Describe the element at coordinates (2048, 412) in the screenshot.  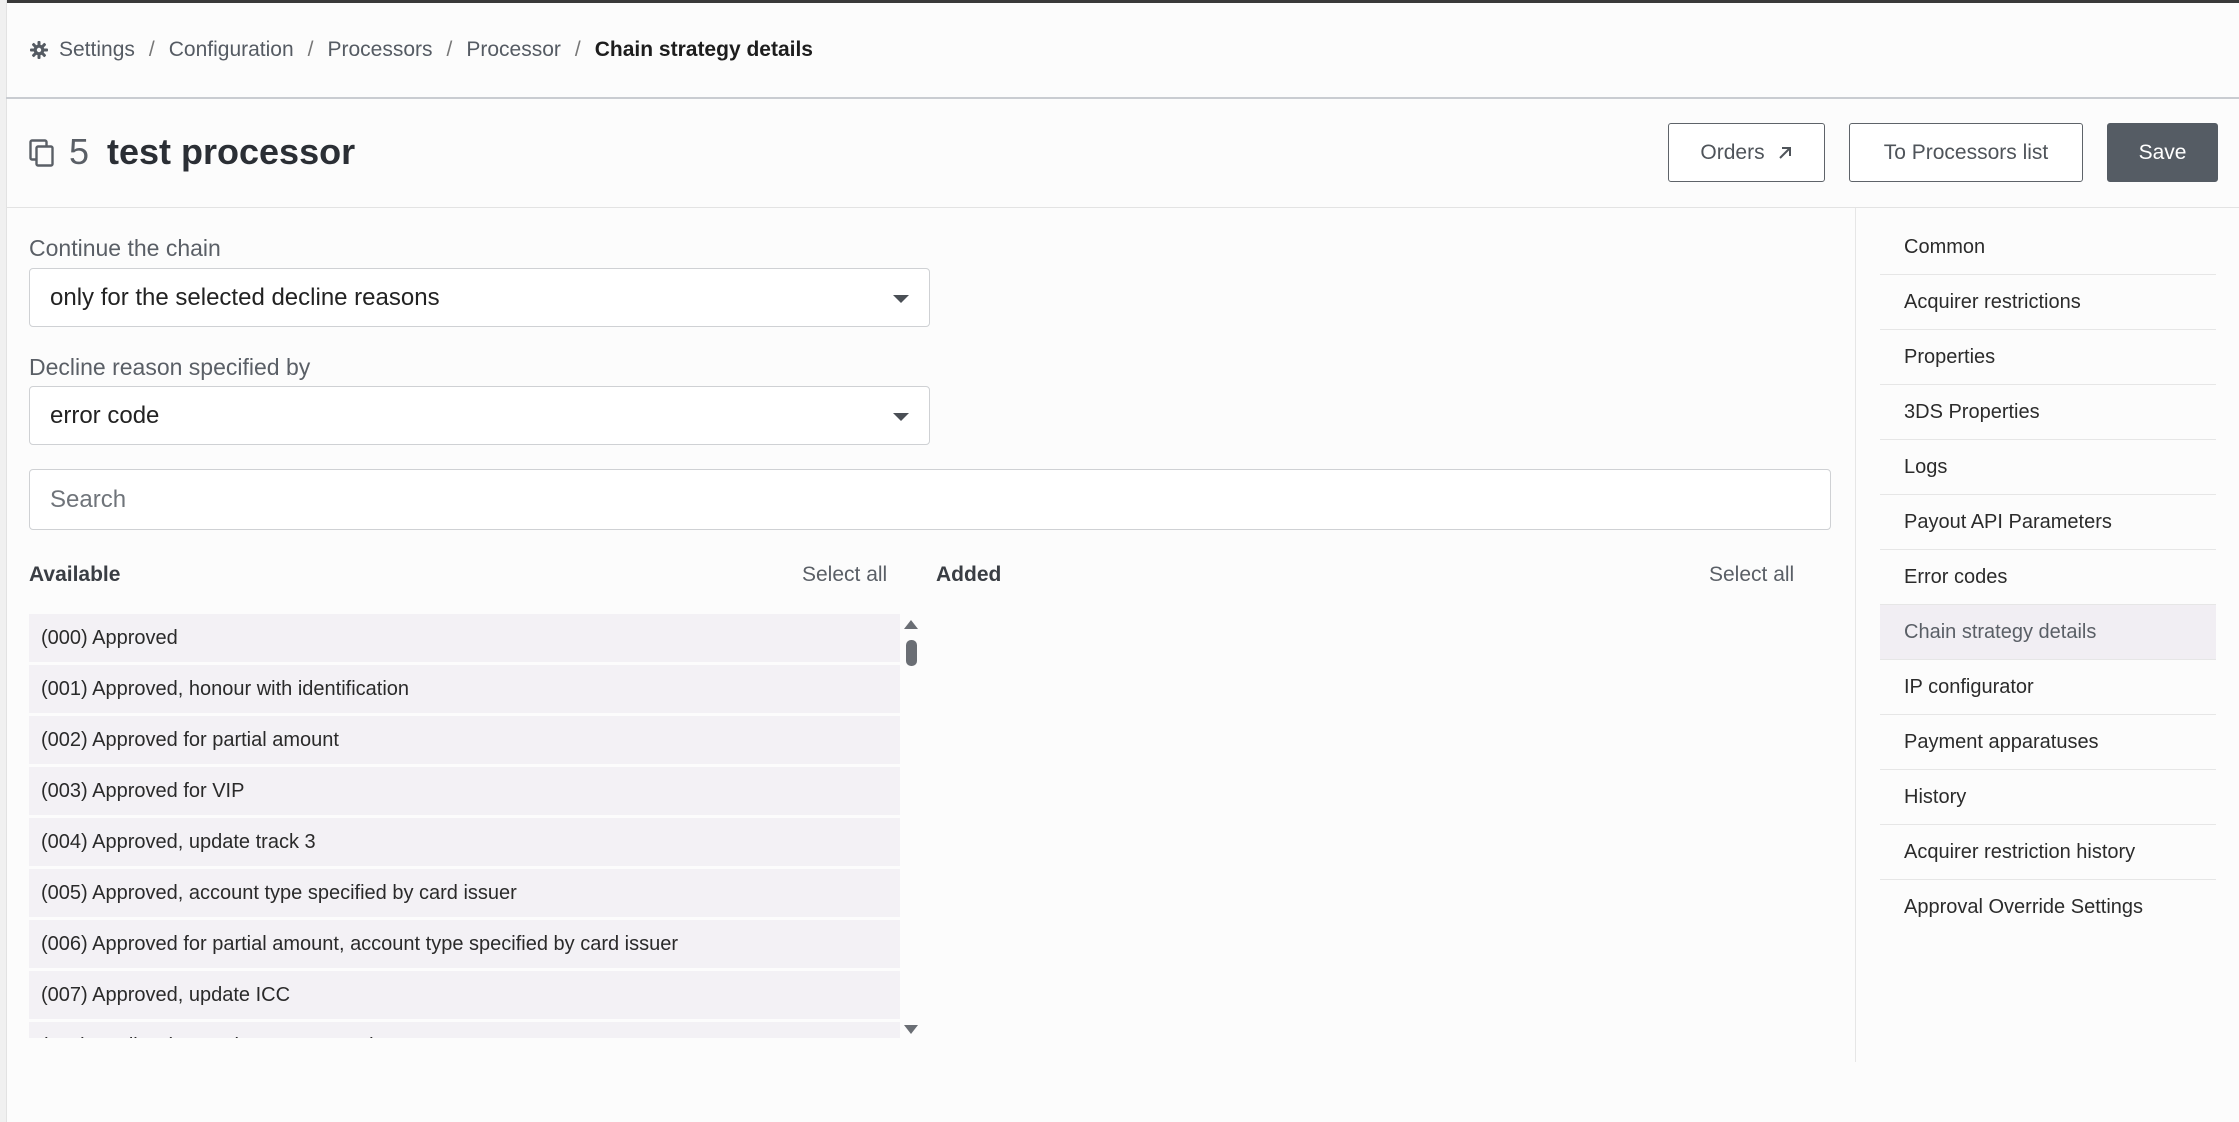
I see `nav-item-3ds-properties: 3DS Properties` at that location.